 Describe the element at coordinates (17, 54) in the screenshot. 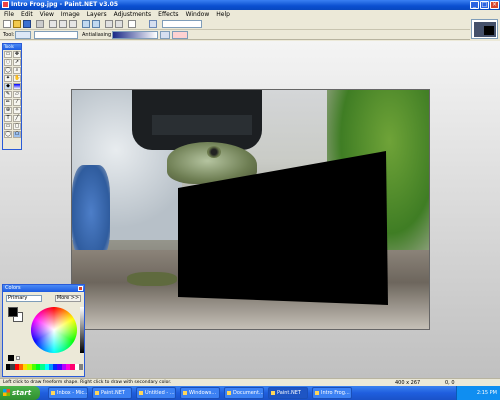

I see `move-selection-icon: ✥` at that location.